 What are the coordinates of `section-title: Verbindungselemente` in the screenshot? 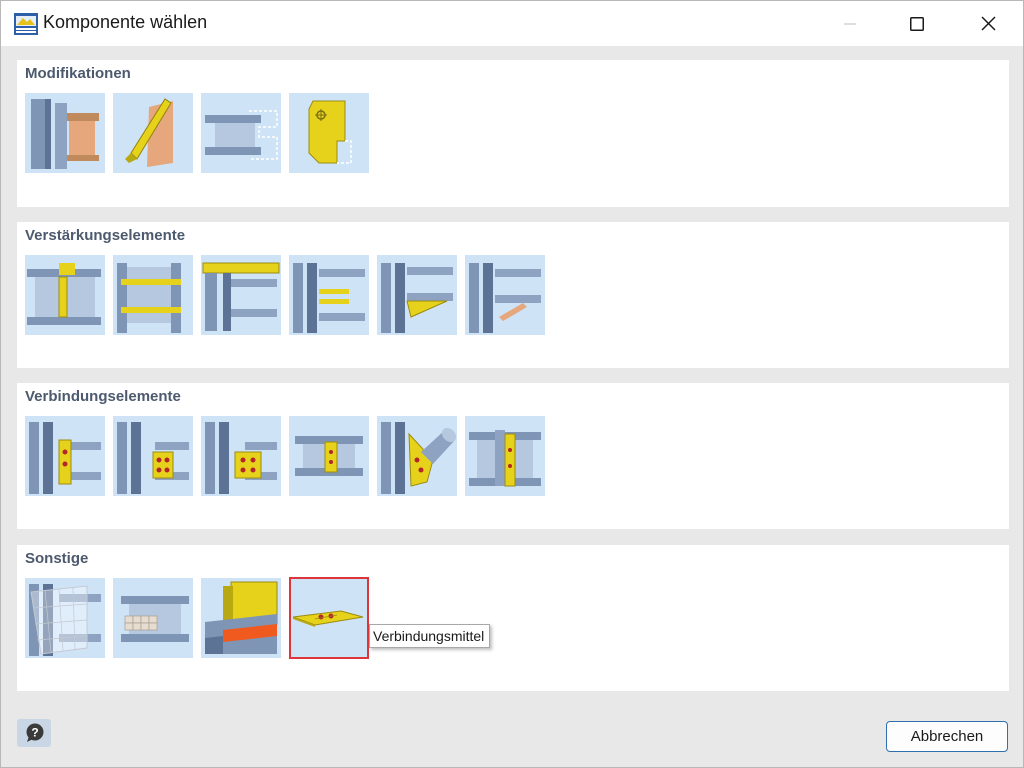 It's located at (103, 396).